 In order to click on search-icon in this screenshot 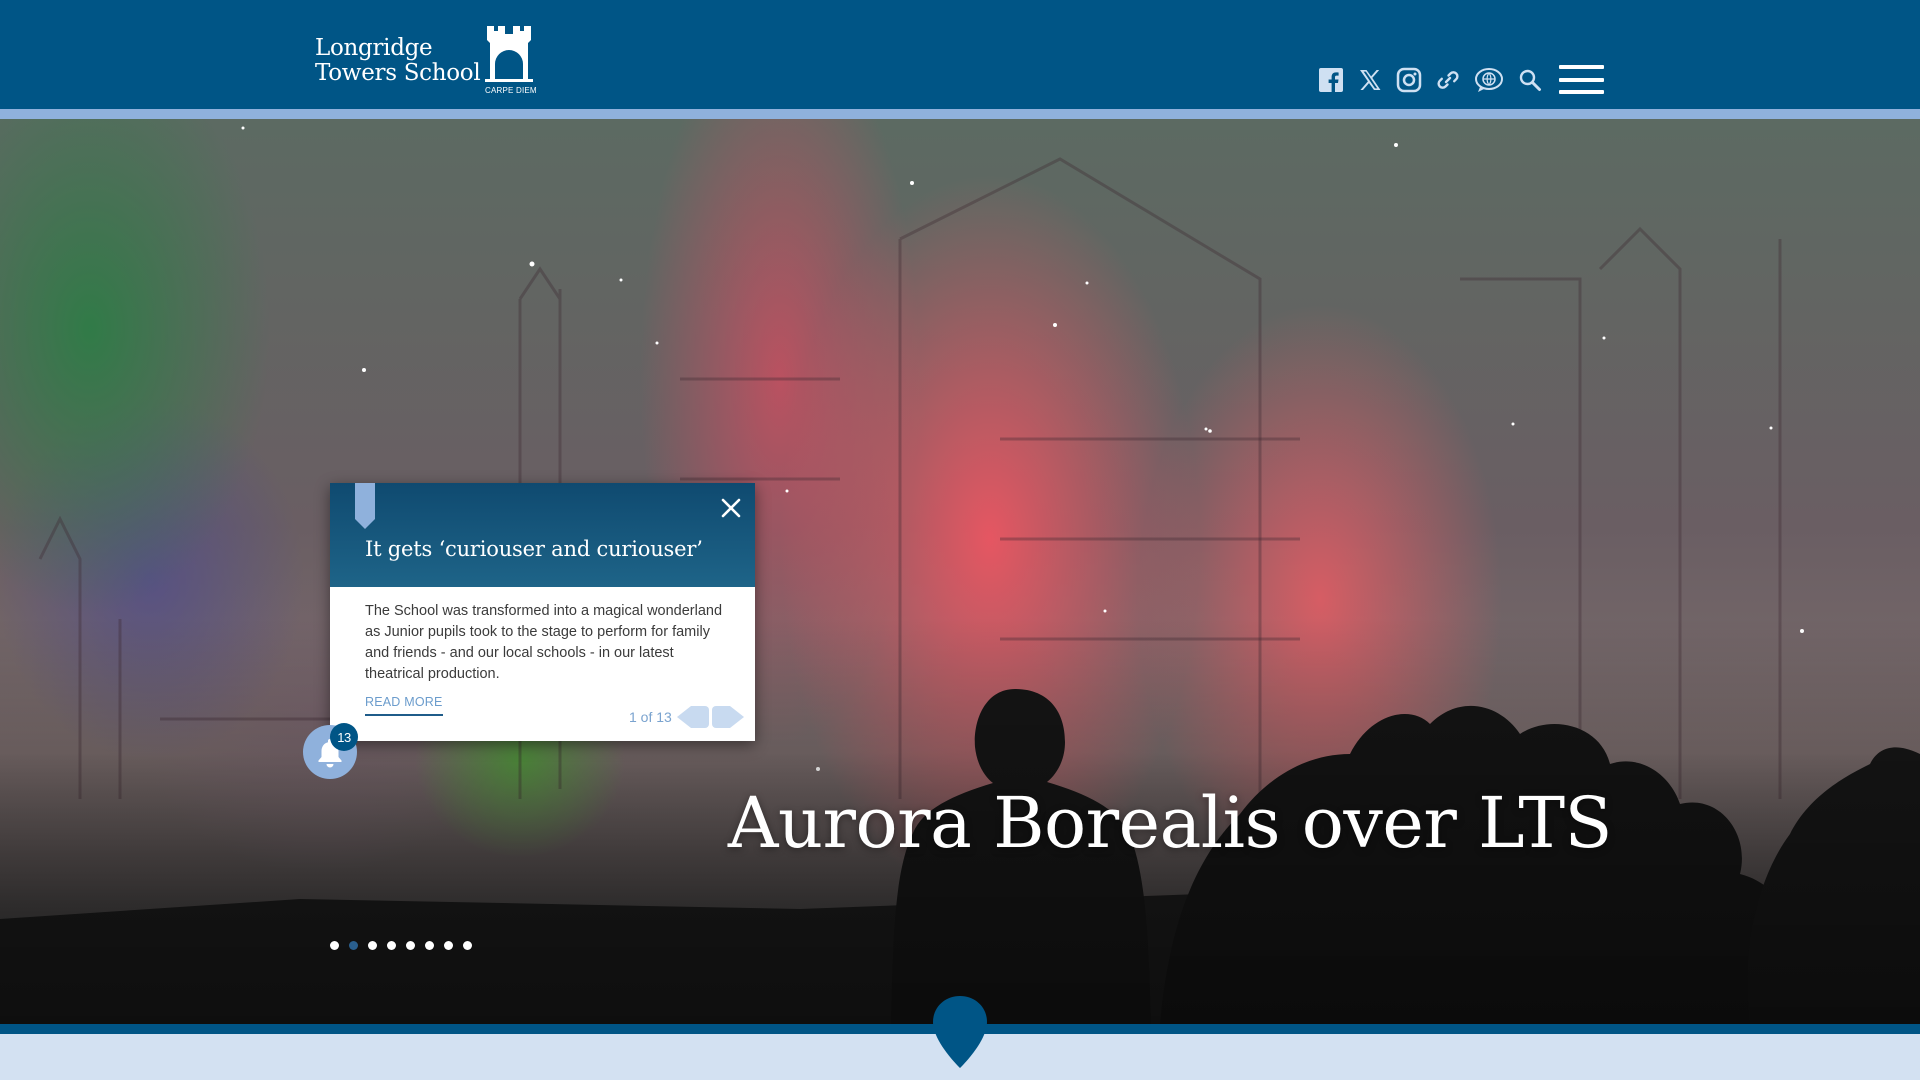, I will do `click(1530, 80)`.